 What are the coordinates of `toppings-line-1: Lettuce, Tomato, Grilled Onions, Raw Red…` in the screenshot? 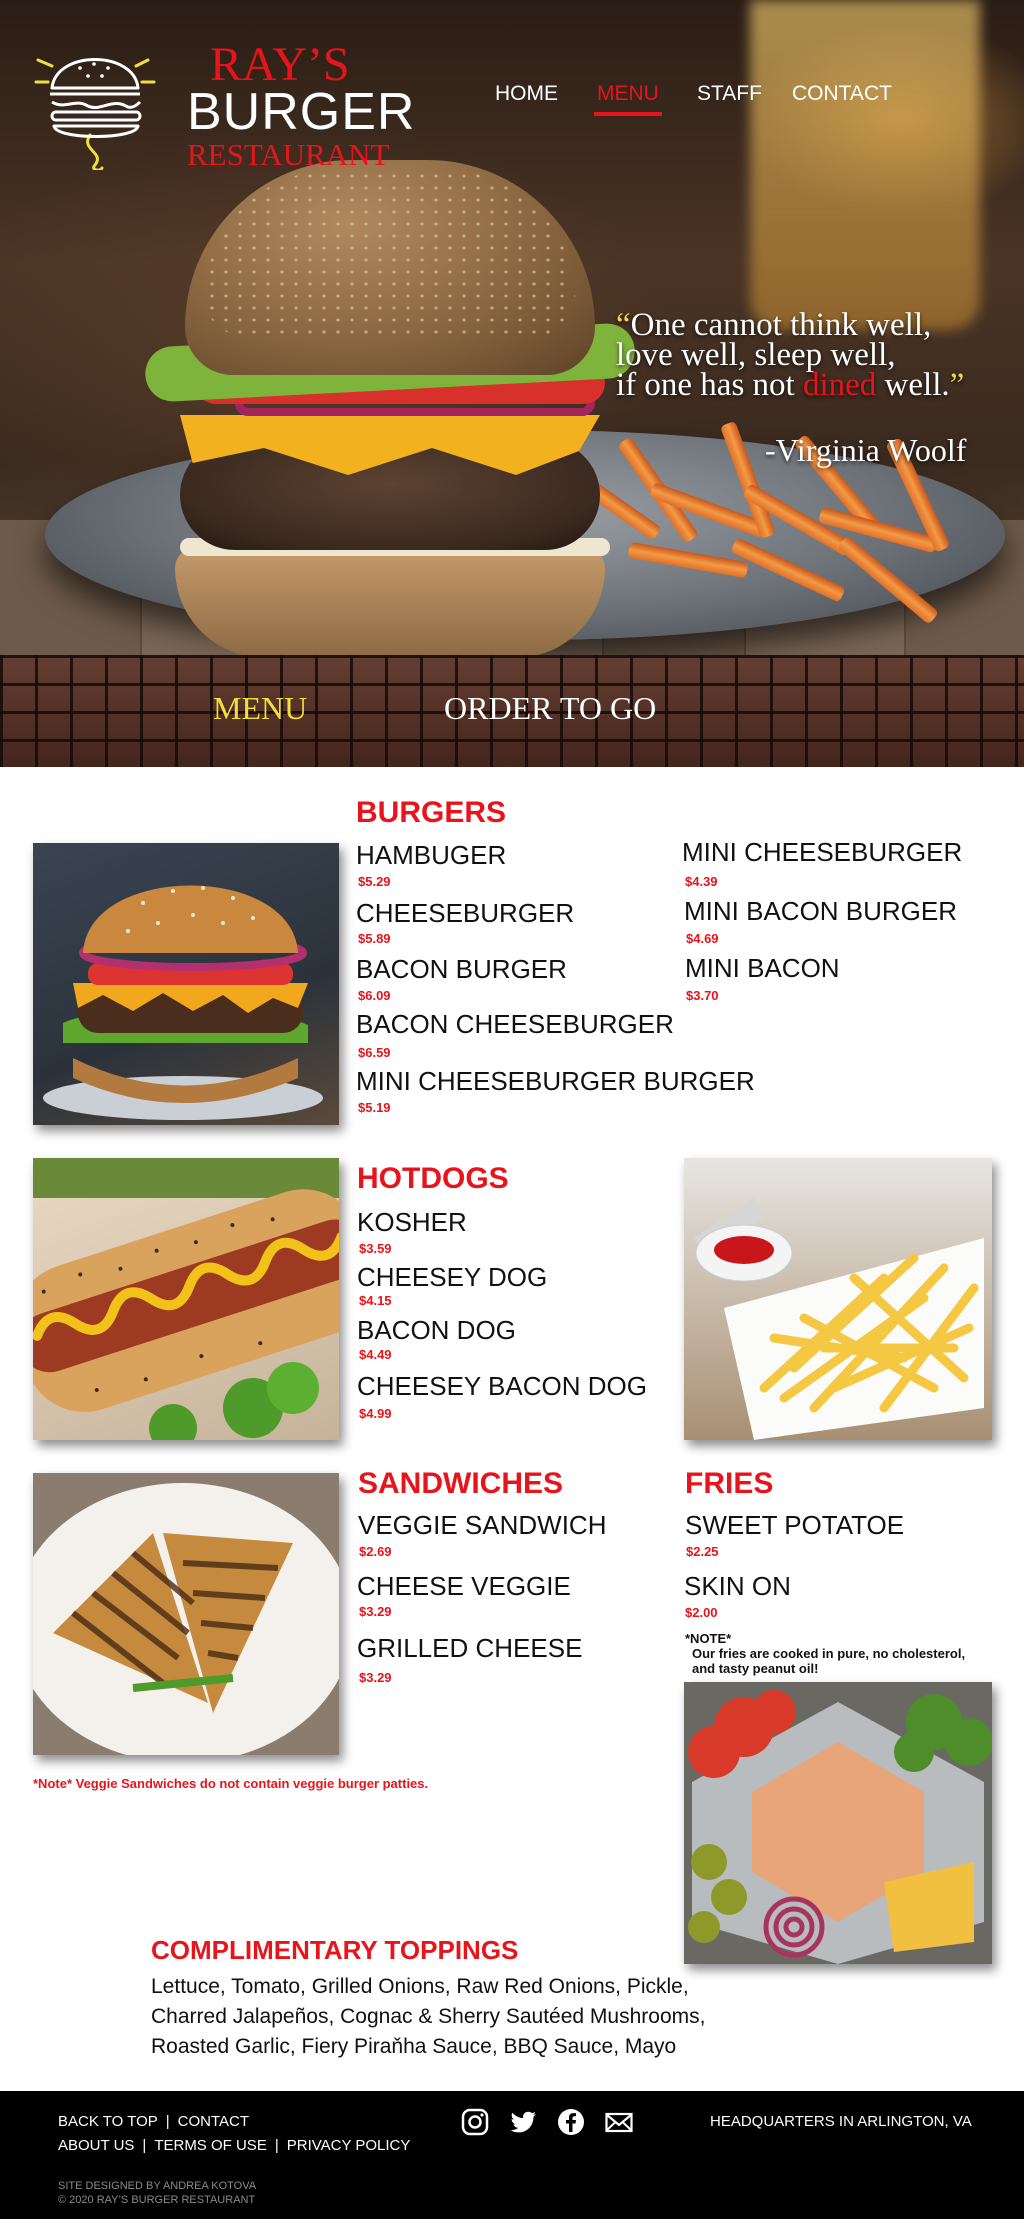 It's located at (420, 1986).